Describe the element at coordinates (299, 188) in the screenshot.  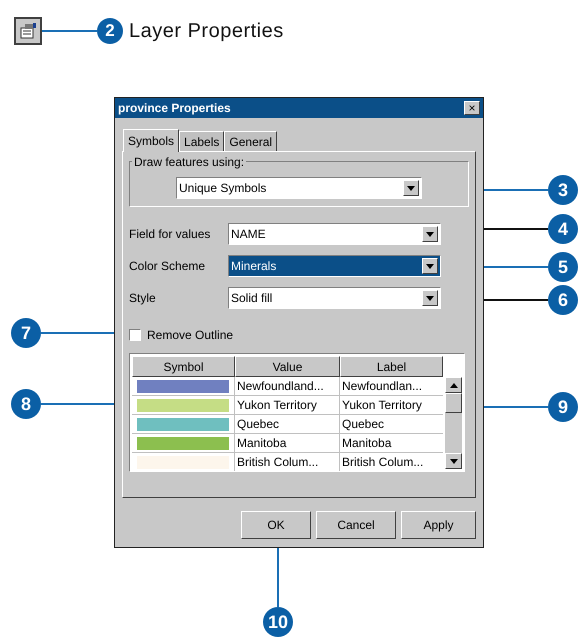
I see `dropdown-field: Unique Symbols` at that location.